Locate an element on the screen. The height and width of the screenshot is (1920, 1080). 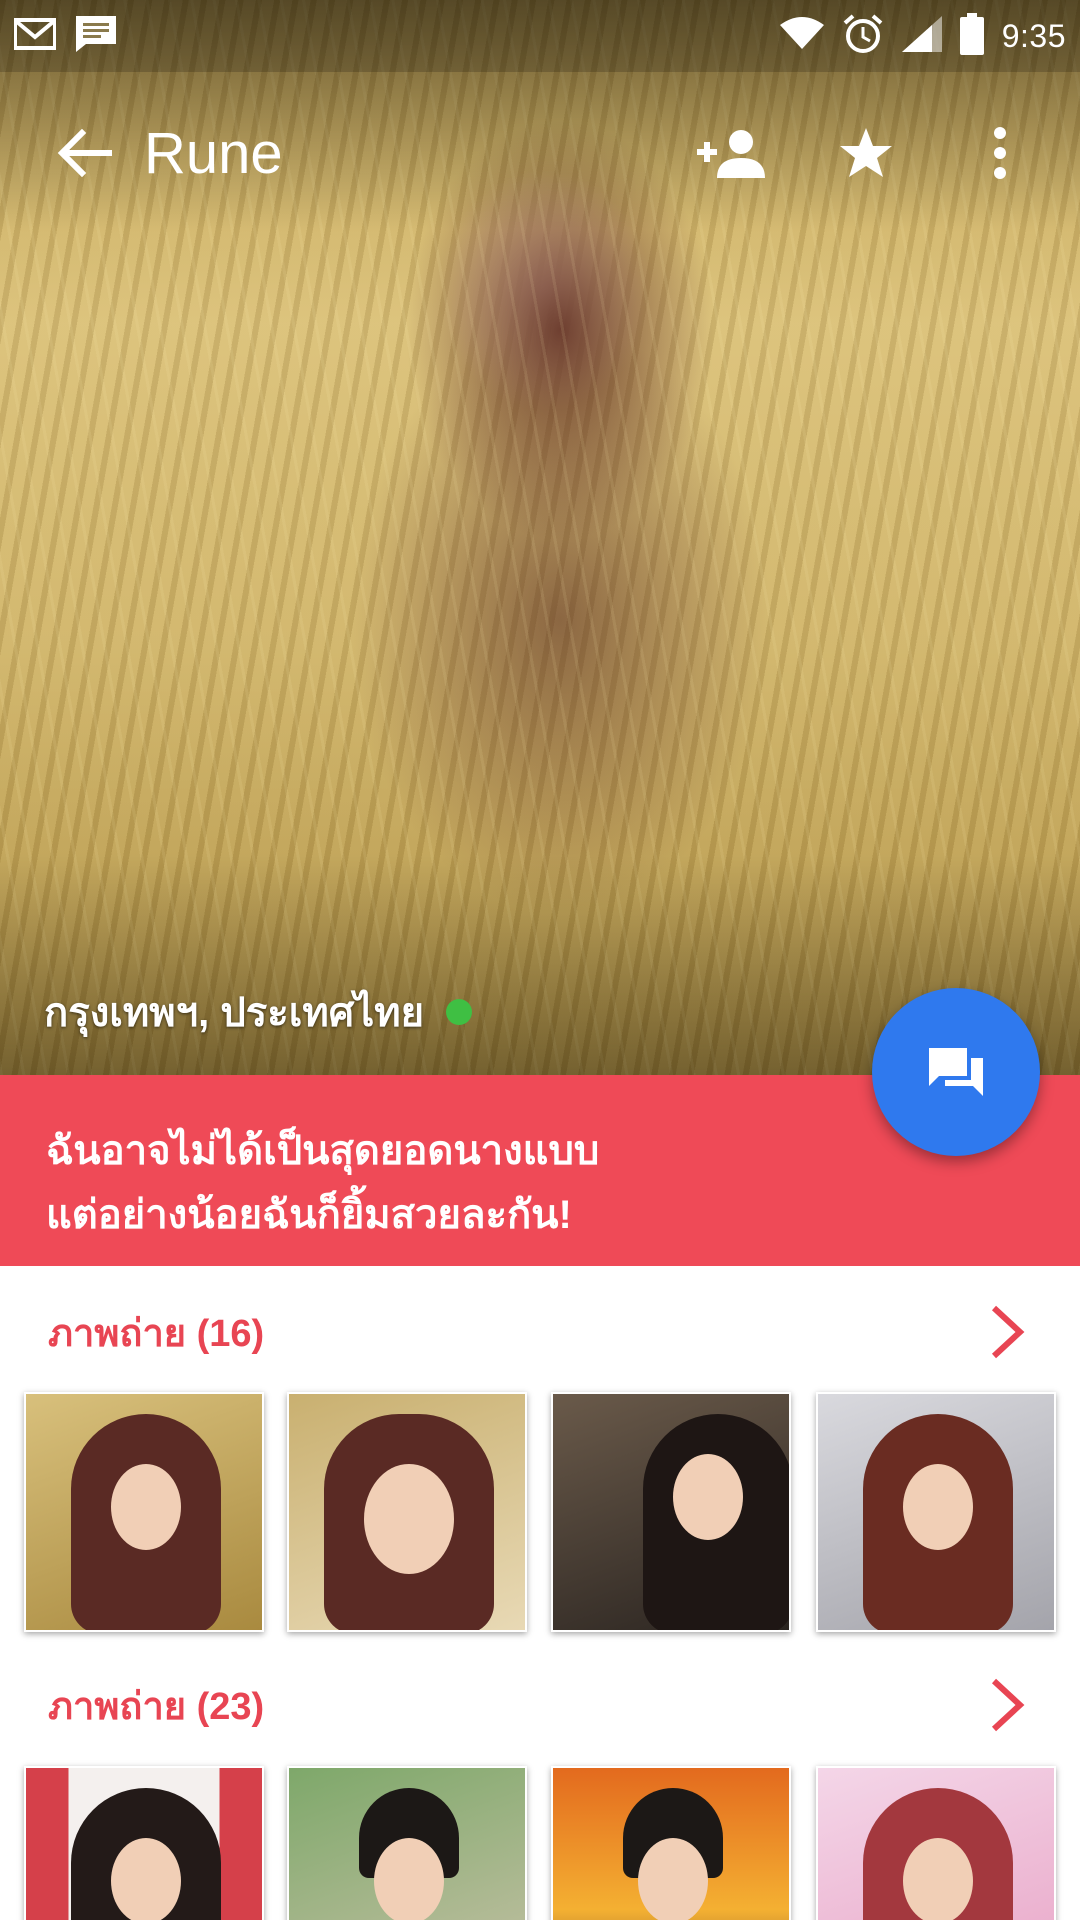
online-status-dot is located at coordinates (459, 1012).